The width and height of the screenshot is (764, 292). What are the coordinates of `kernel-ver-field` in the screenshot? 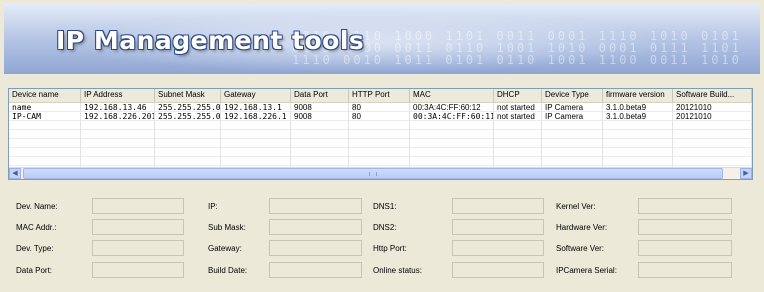 It's located at (685, 206).